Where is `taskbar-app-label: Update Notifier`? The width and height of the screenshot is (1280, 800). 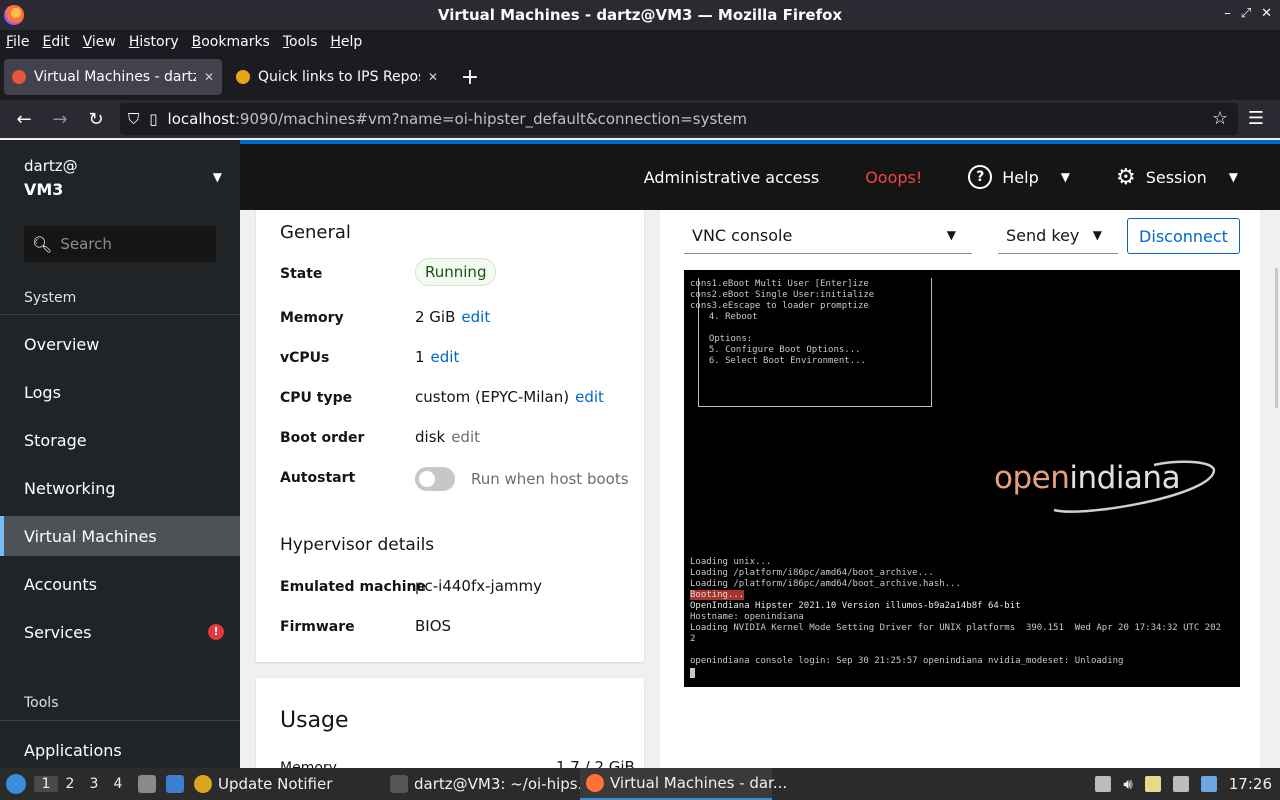
taskbar-app-label: Update Notifier is located at coordinates (275, 784).